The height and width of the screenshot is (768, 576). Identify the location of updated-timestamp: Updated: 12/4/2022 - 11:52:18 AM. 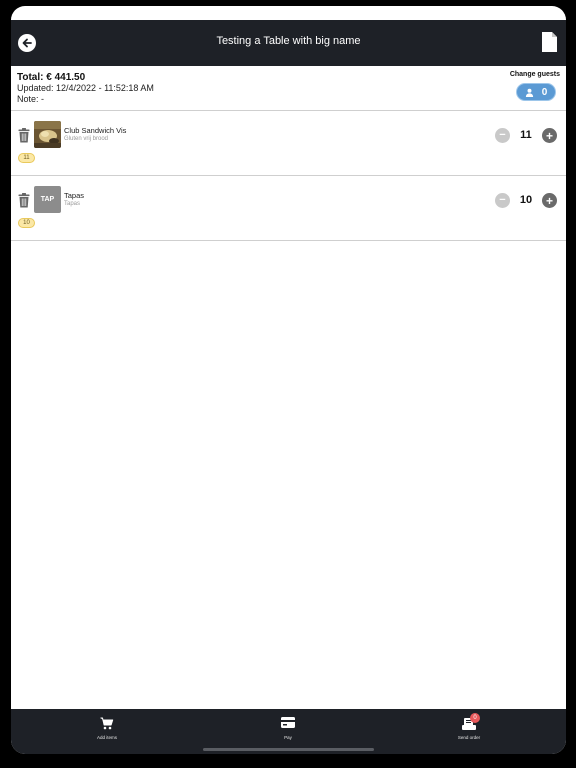
(85, 88).